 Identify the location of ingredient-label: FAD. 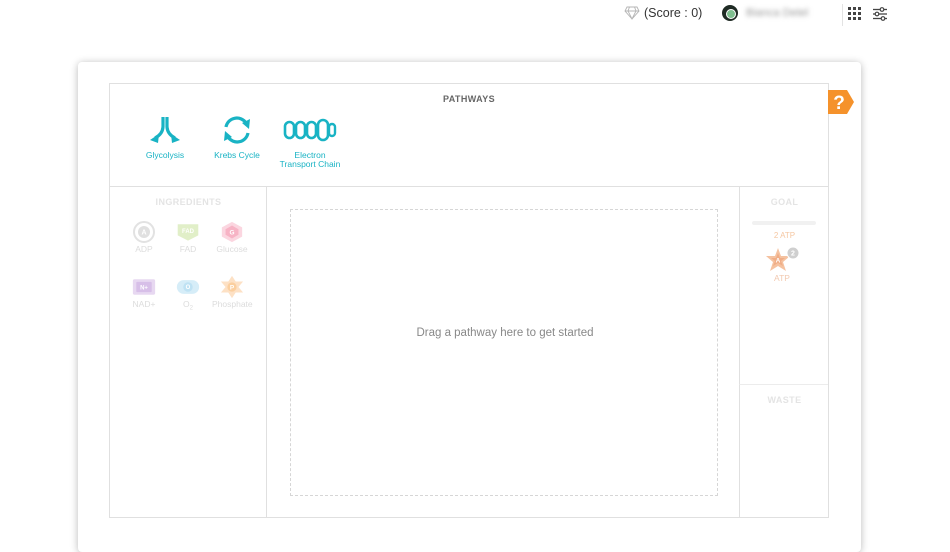
(188, 249).